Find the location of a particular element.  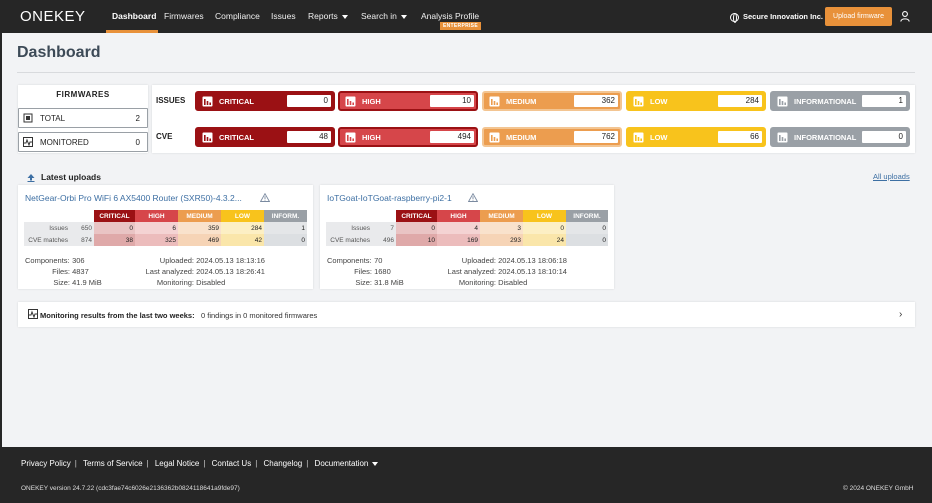

monitoring-label: Monitoring: is located at coordinates (175, 282).